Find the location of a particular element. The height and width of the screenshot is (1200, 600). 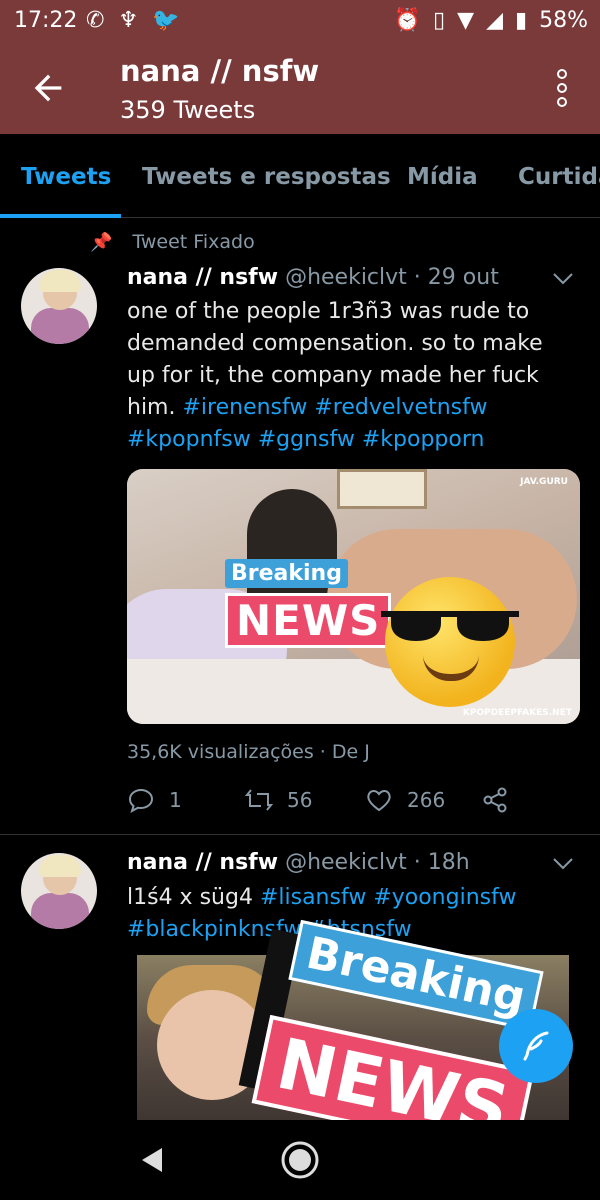

views-text: 35,6K visualizações is located at coordinates (220, 752).